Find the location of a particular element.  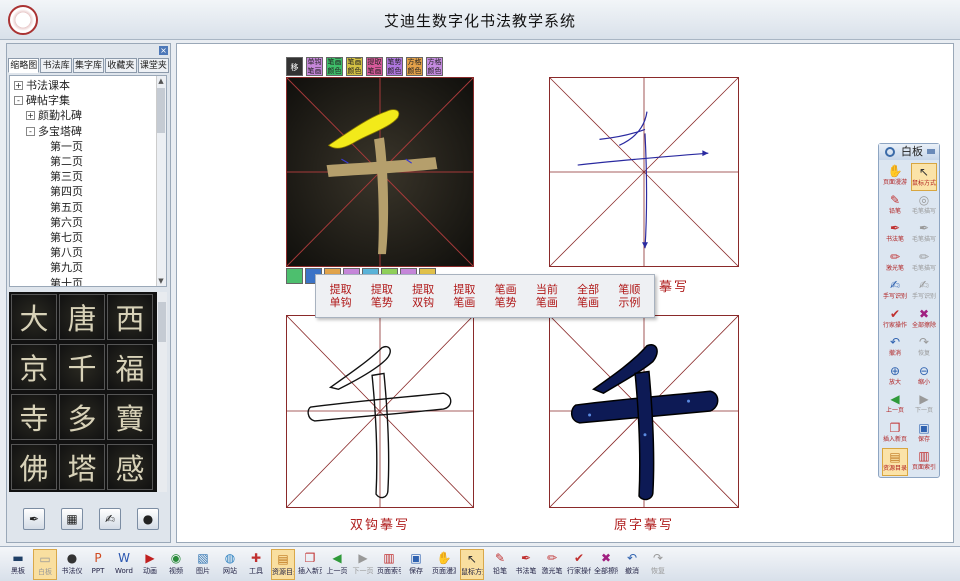

thumbnail-scroll-thumb is located at coordinates (162, 322).